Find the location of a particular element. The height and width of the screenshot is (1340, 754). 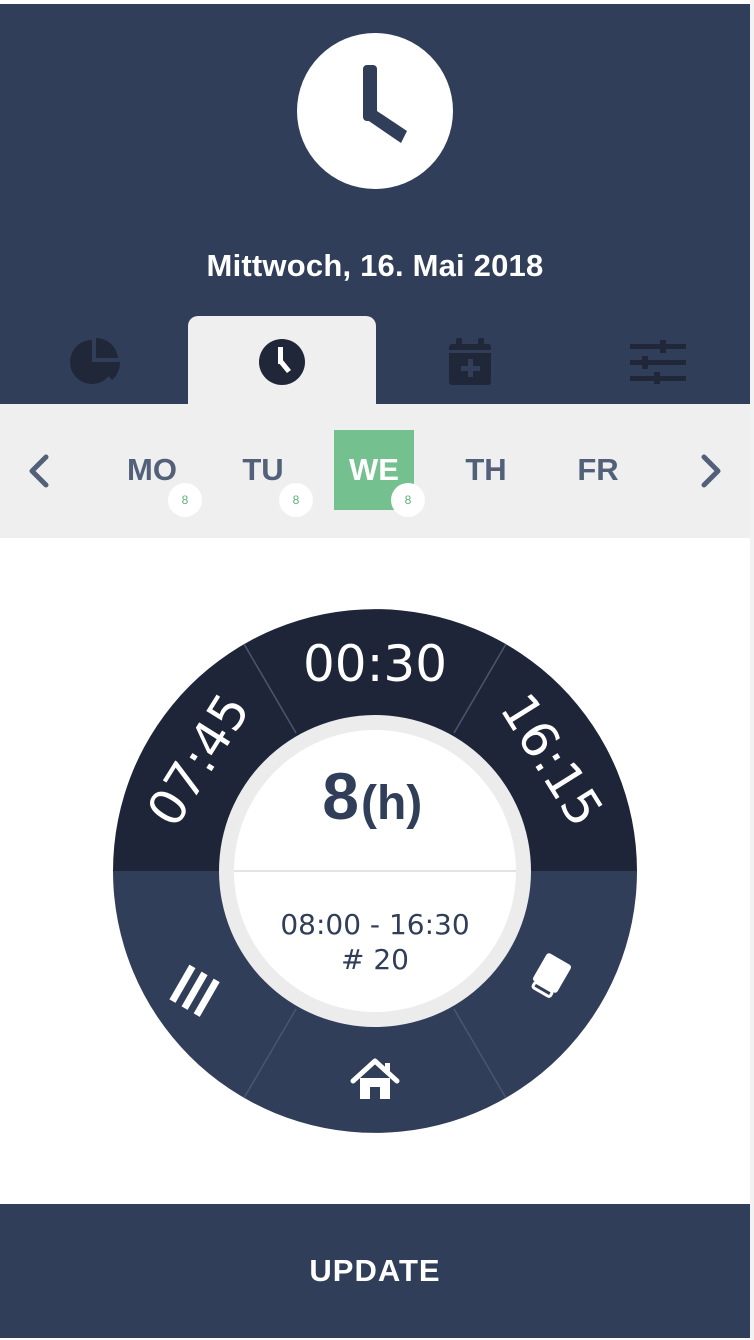

day-label: FR is located at coordinates (598, 469).